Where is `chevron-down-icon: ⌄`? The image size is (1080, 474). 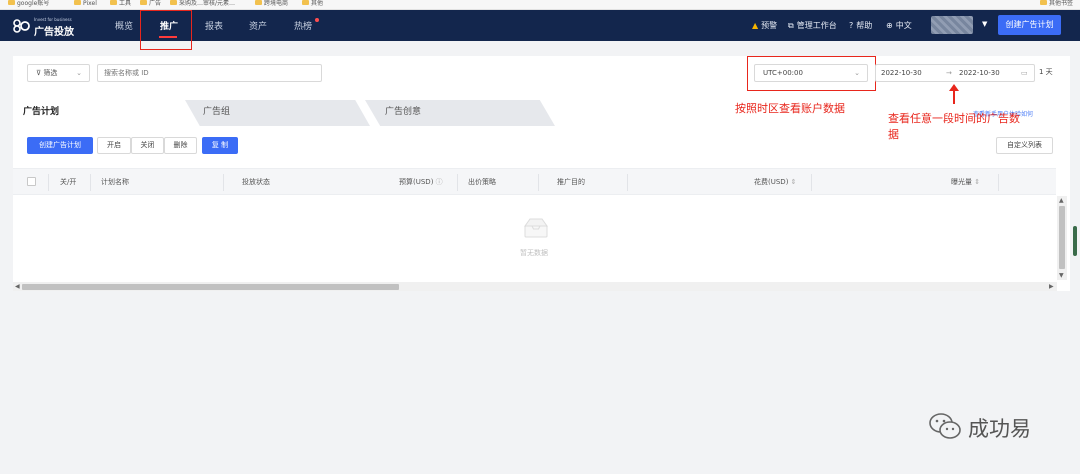 chevron-down-icon: ⌄ is located at coordinates (79, 73).